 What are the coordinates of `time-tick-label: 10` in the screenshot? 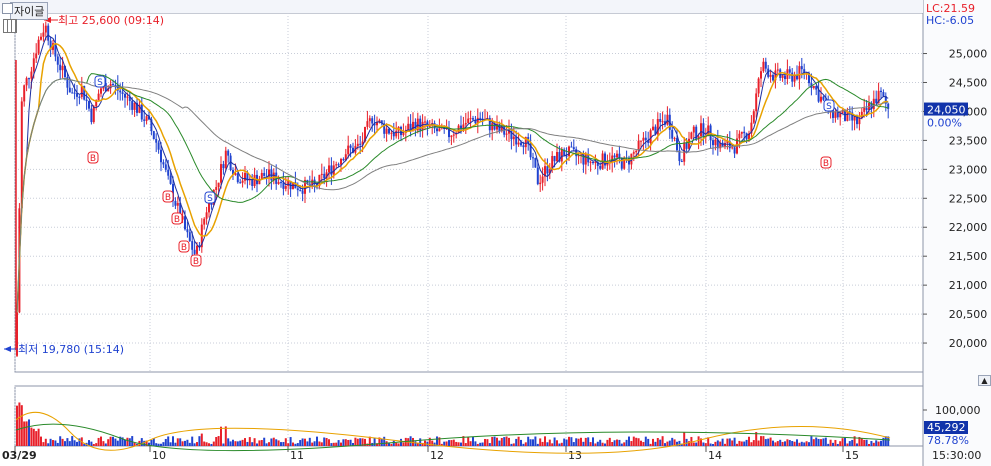 It's located at (159, 455).